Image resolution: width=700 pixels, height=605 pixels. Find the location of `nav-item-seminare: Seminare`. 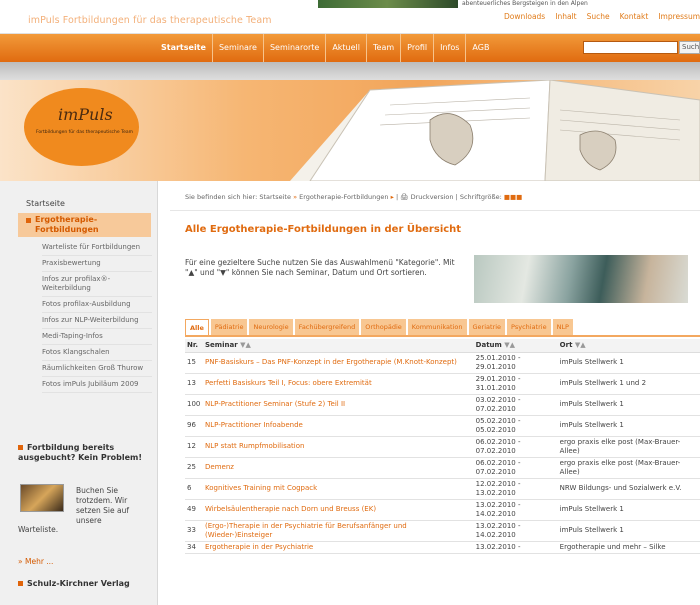

nav-item-seminare: Seminare is located at coordinates (237, 48).